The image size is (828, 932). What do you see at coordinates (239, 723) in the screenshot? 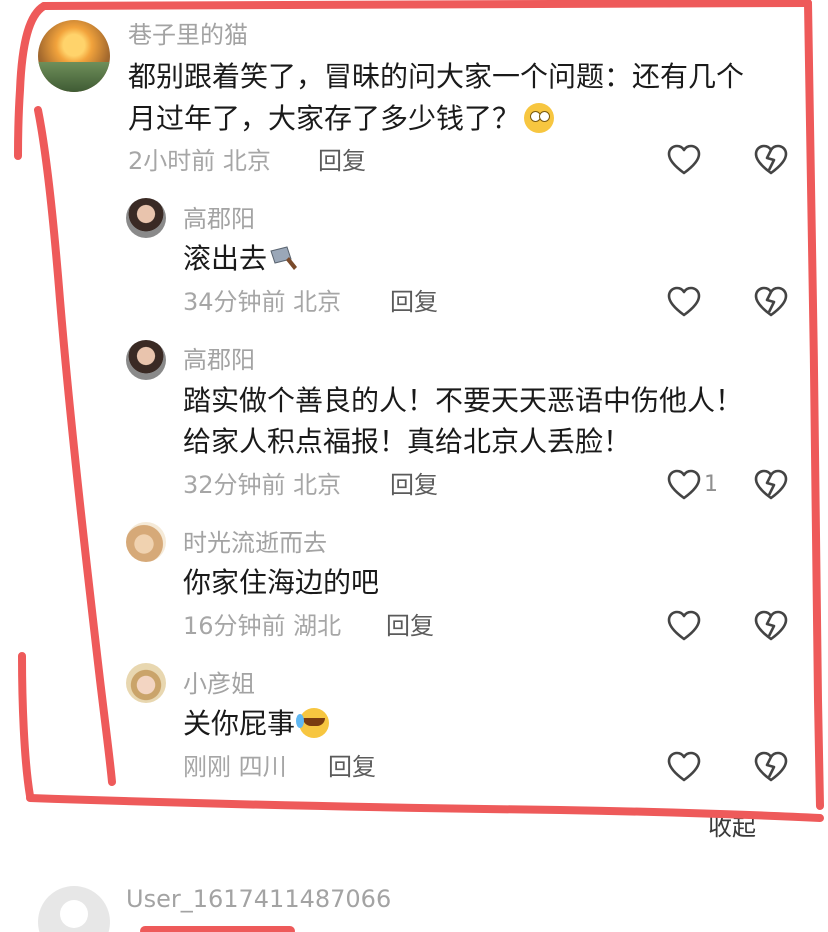
I see `comment-text: 关你屁事` at bounding box center [239, 723].